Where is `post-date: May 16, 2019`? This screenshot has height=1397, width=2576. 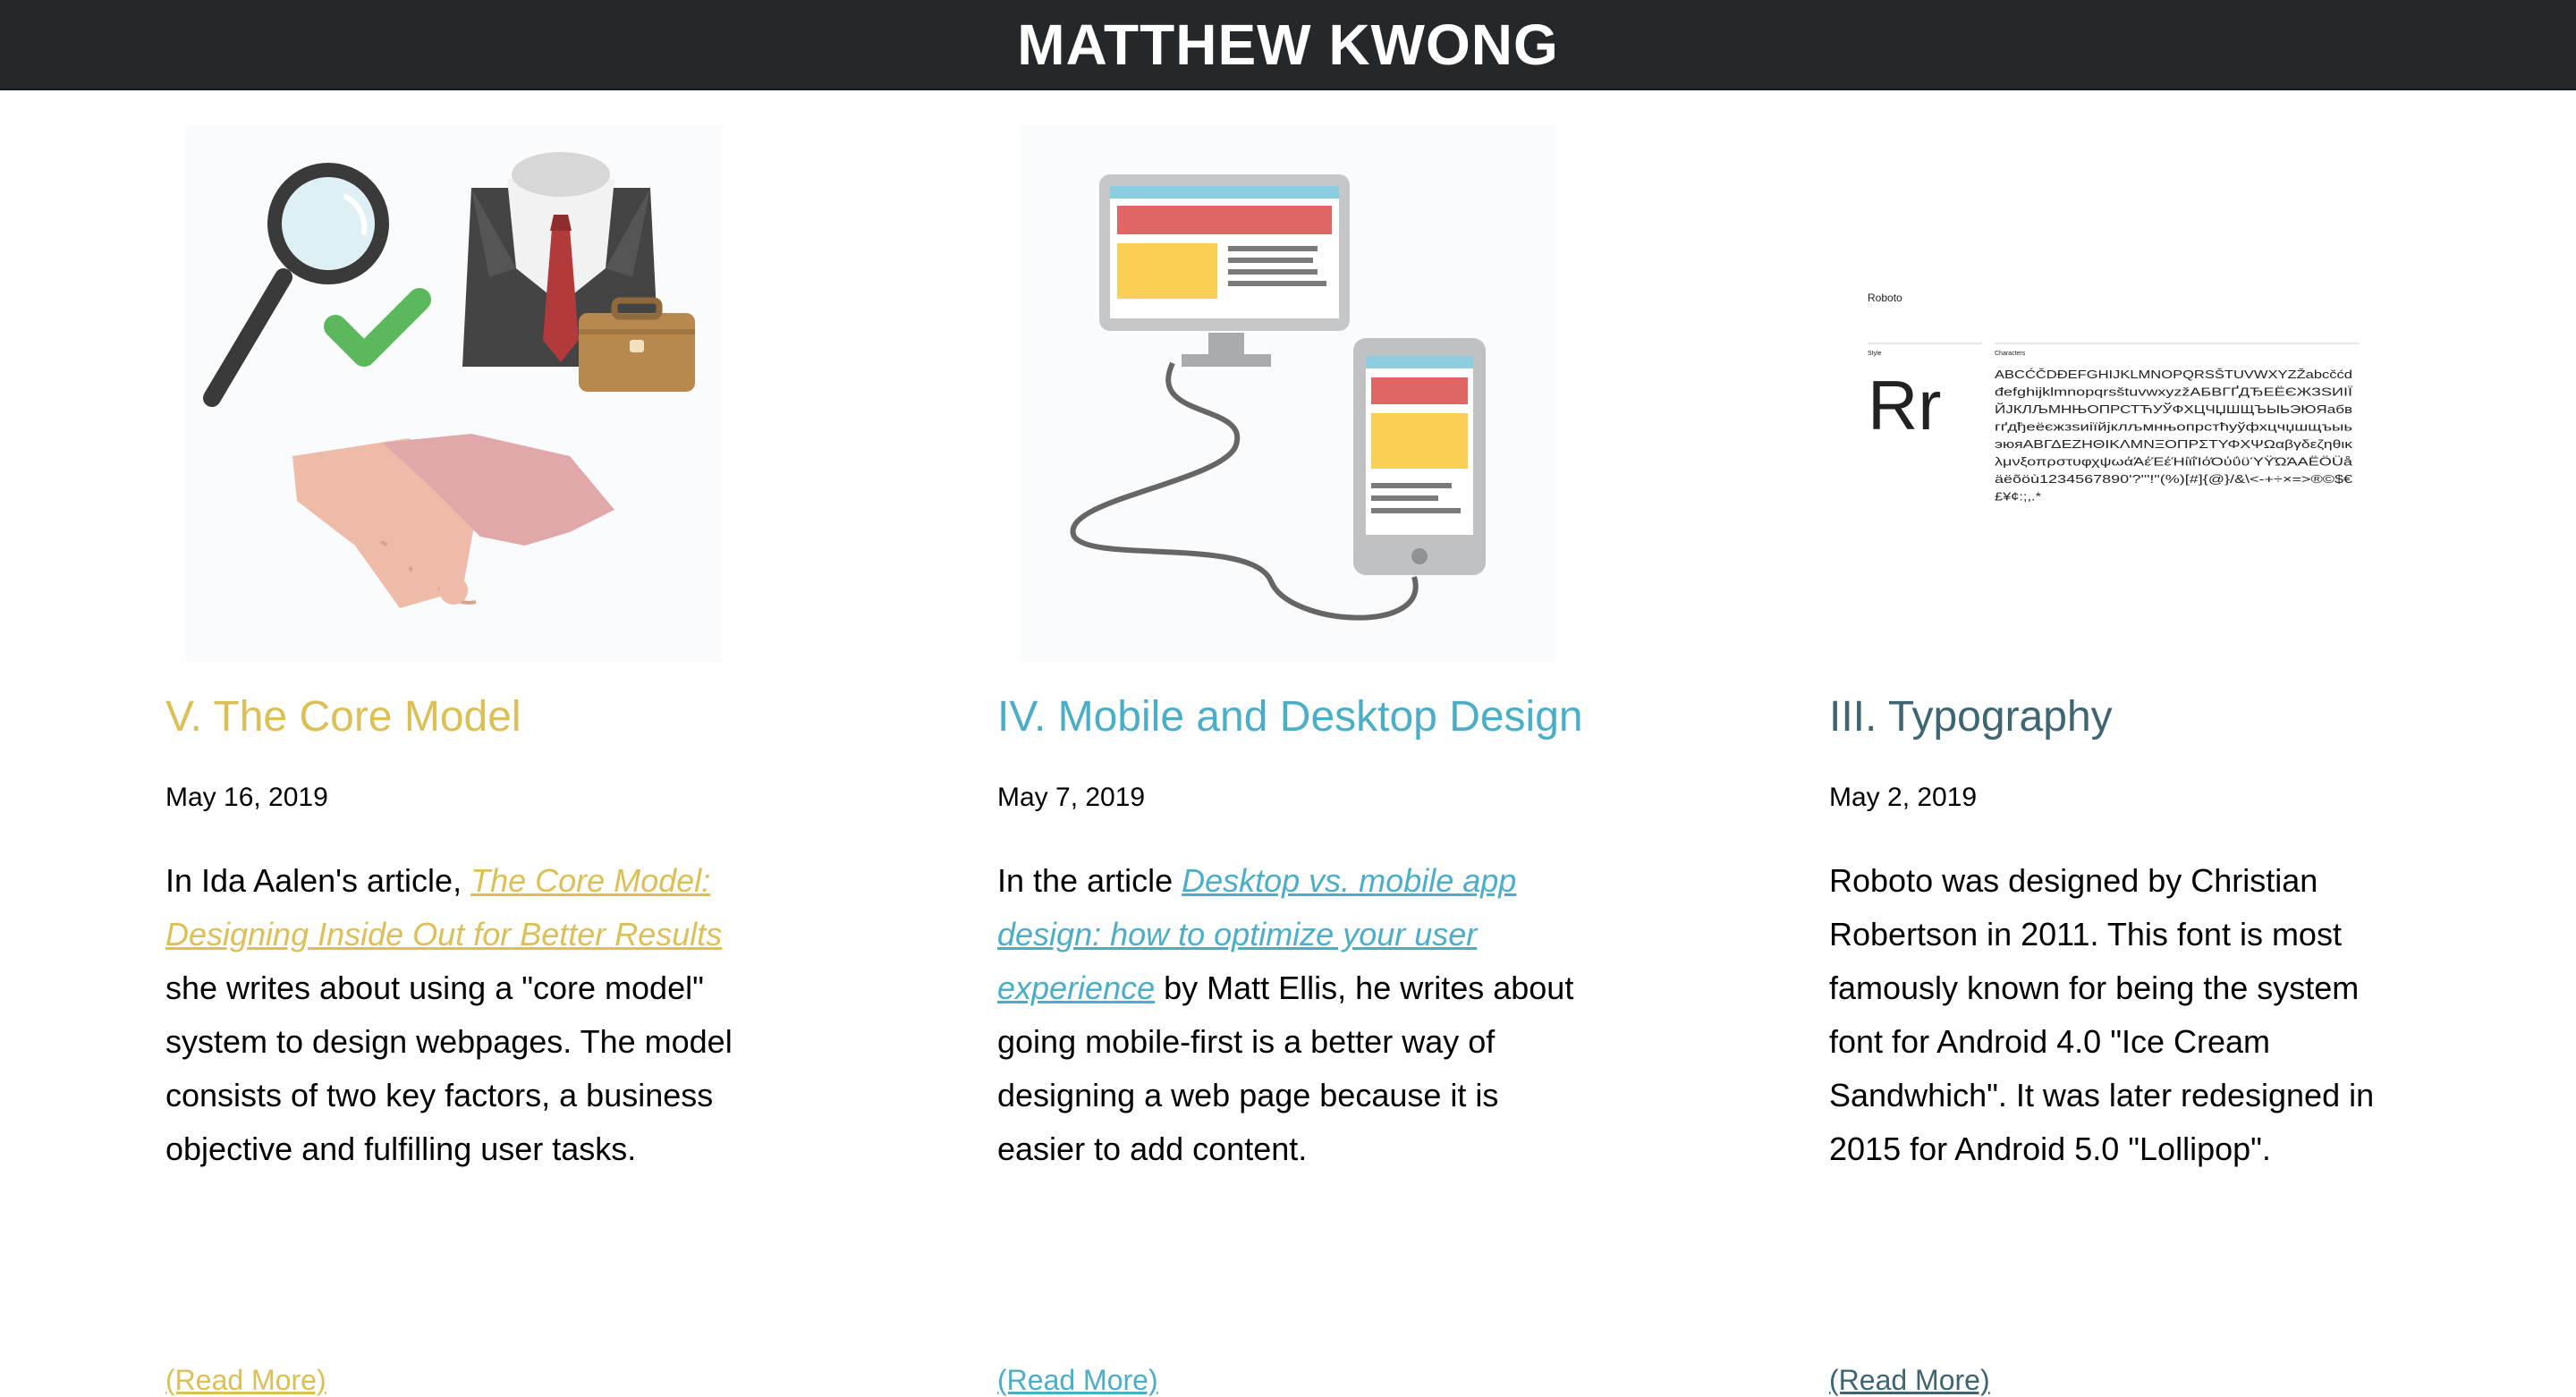 post-date: May 16, 2019 is located at coordinates (246, 797).